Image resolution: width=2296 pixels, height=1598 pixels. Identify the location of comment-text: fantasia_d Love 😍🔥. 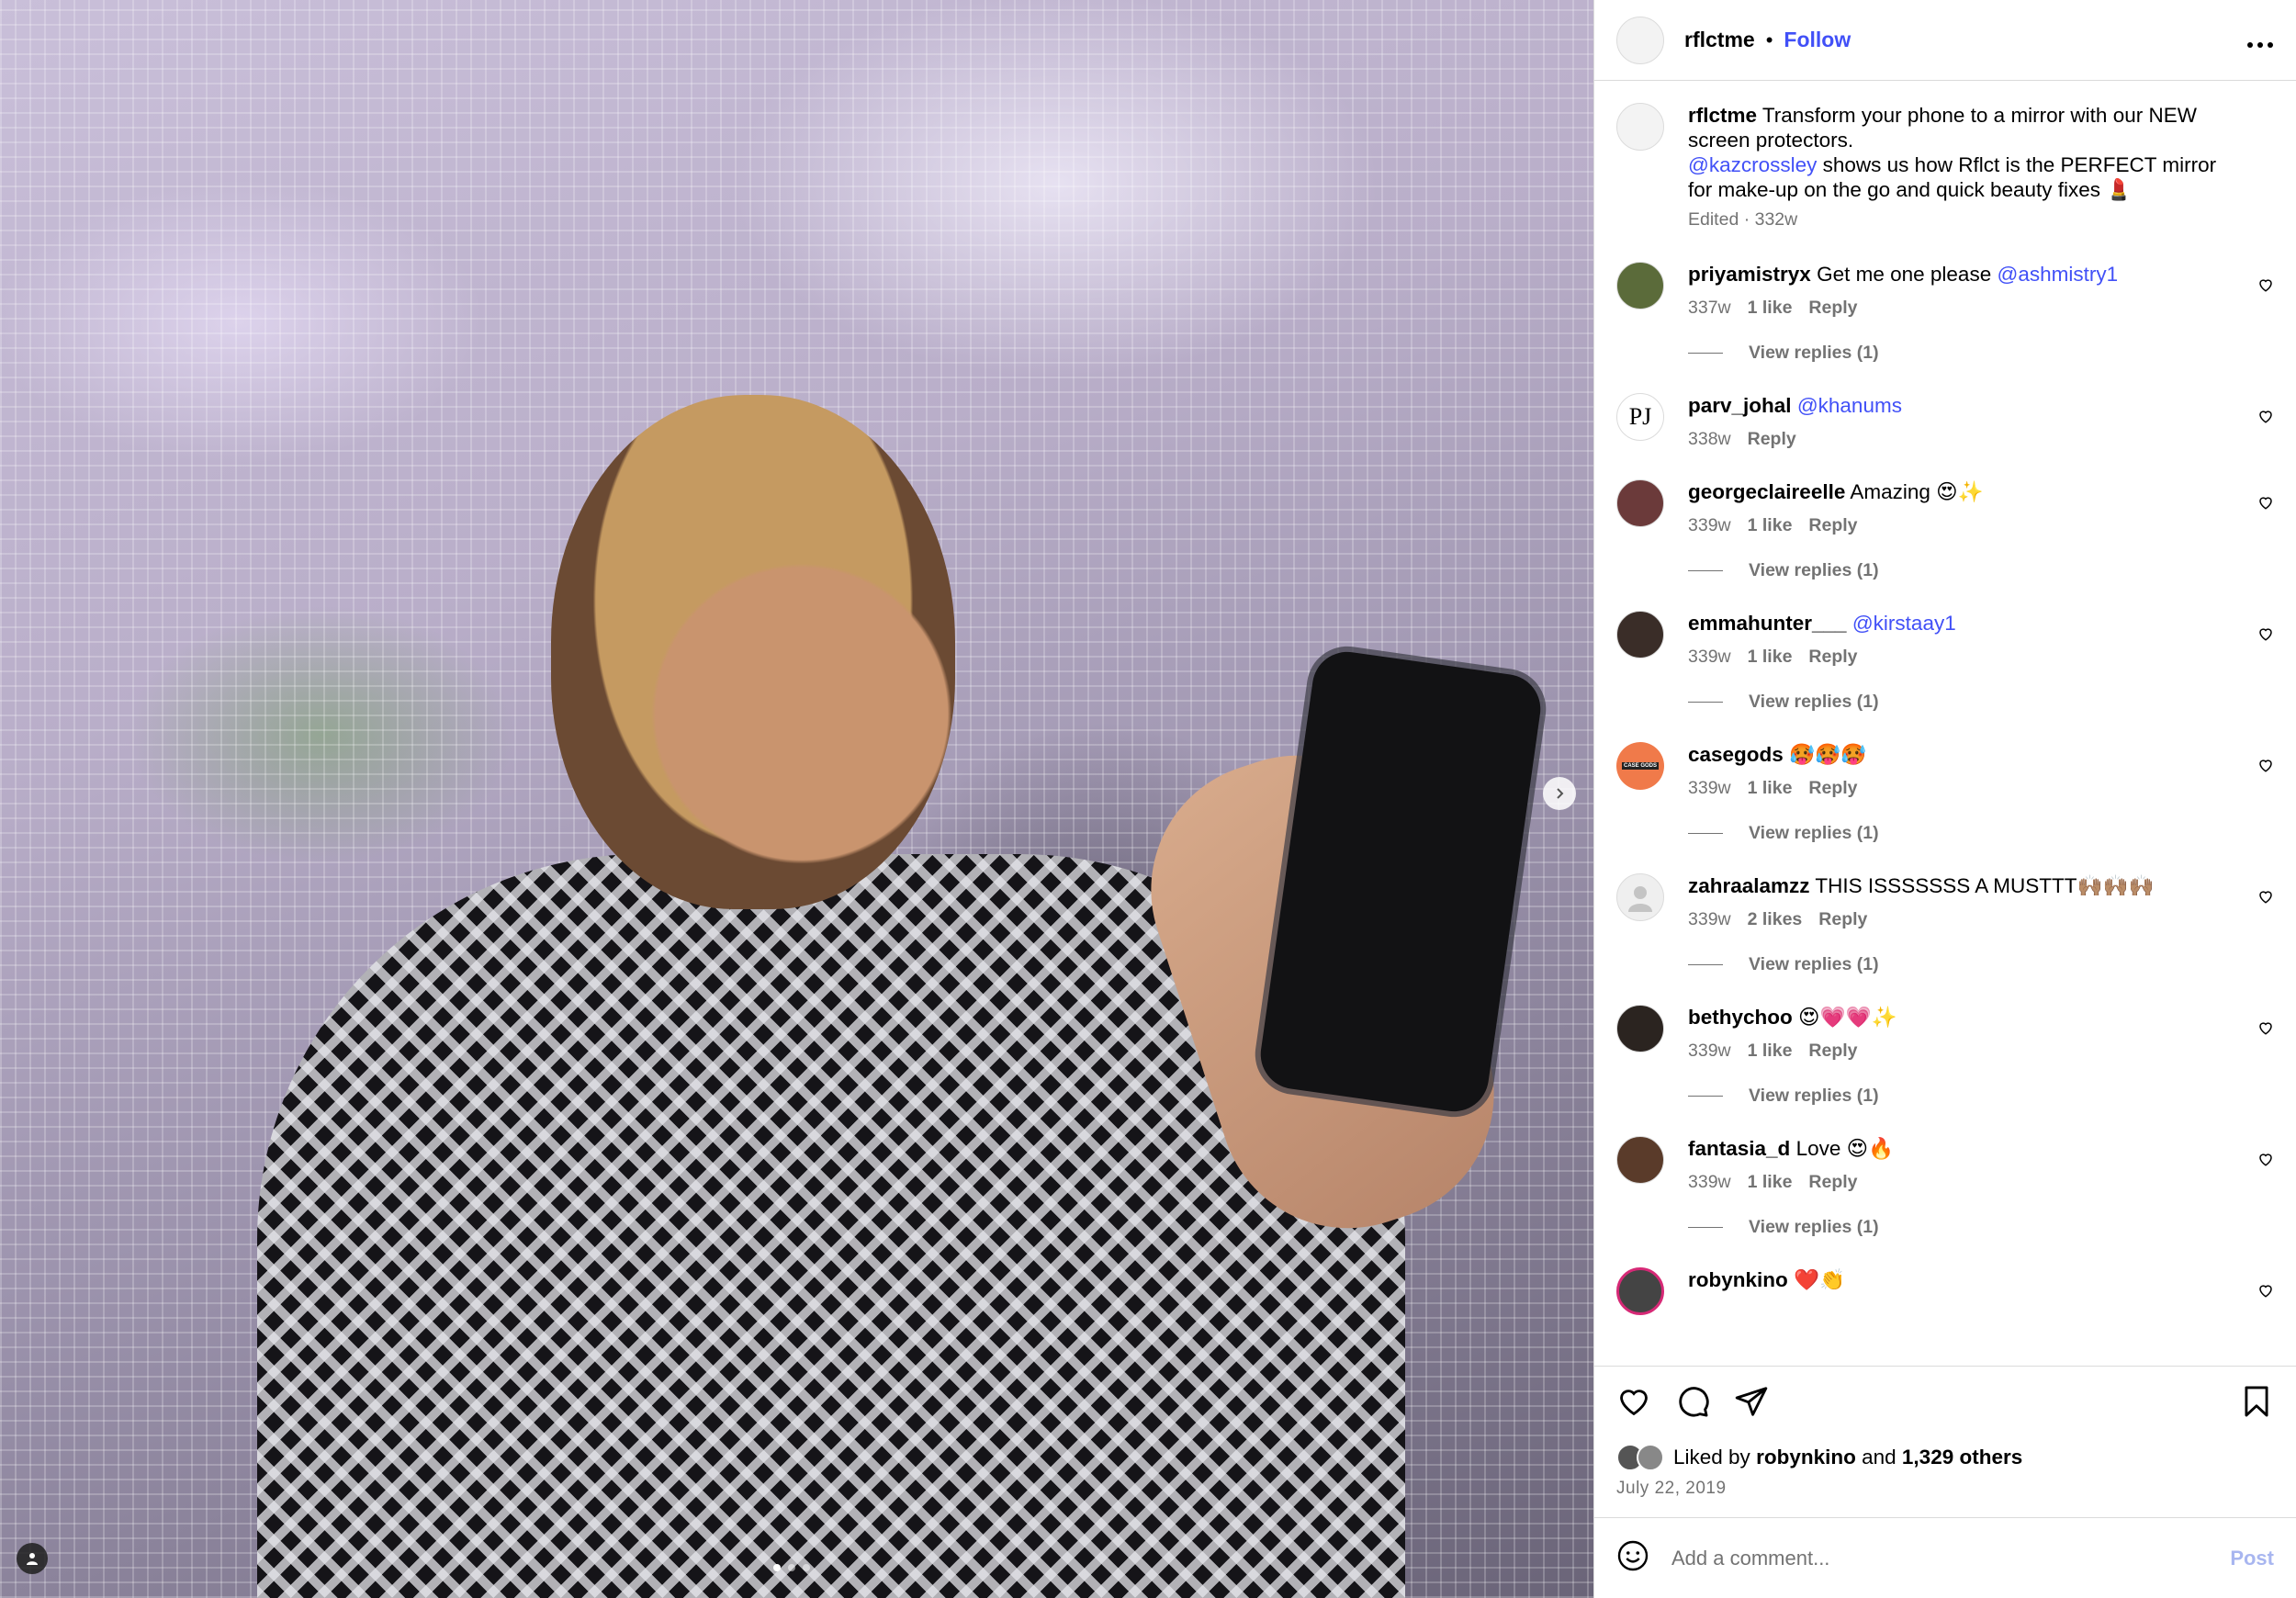
(1963, 1149).